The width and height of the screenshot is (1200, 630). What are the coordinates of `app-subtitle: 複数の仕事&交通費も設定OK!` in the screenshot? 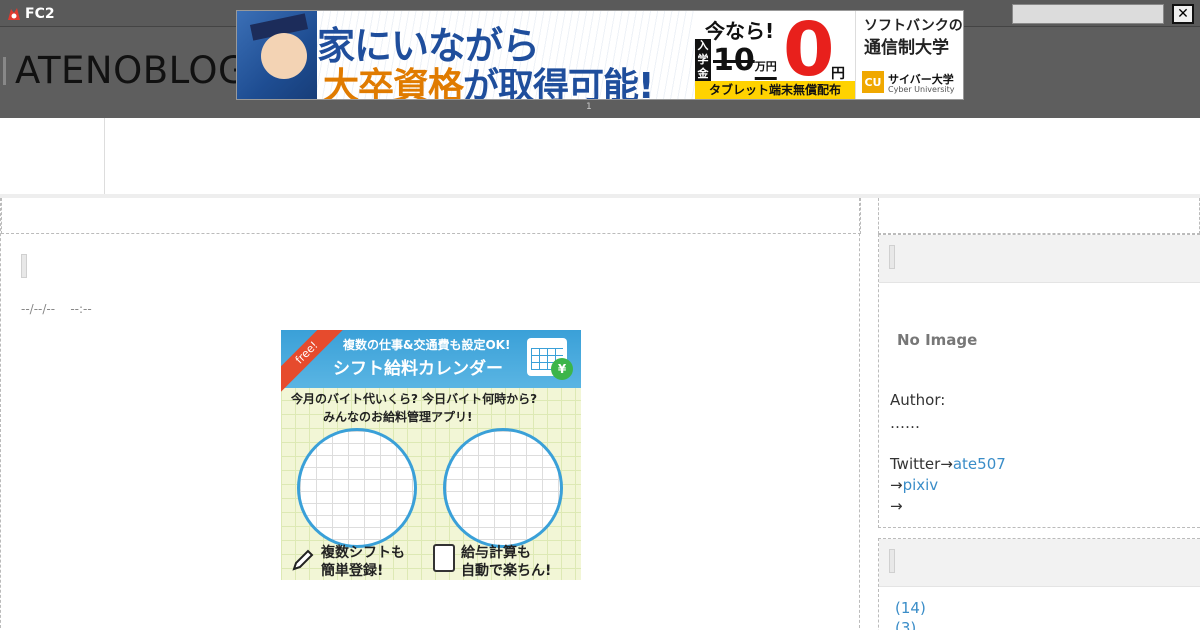 It's located at (427, 345).